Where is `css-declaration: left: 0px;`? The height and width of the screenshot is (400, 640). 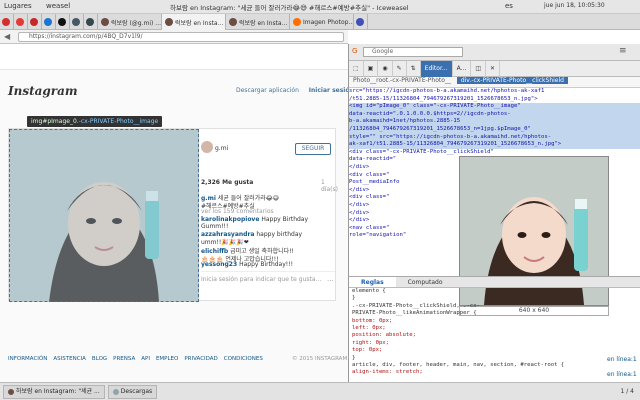
css-declaration: left: 0px; is located at coordinates (496, 328).